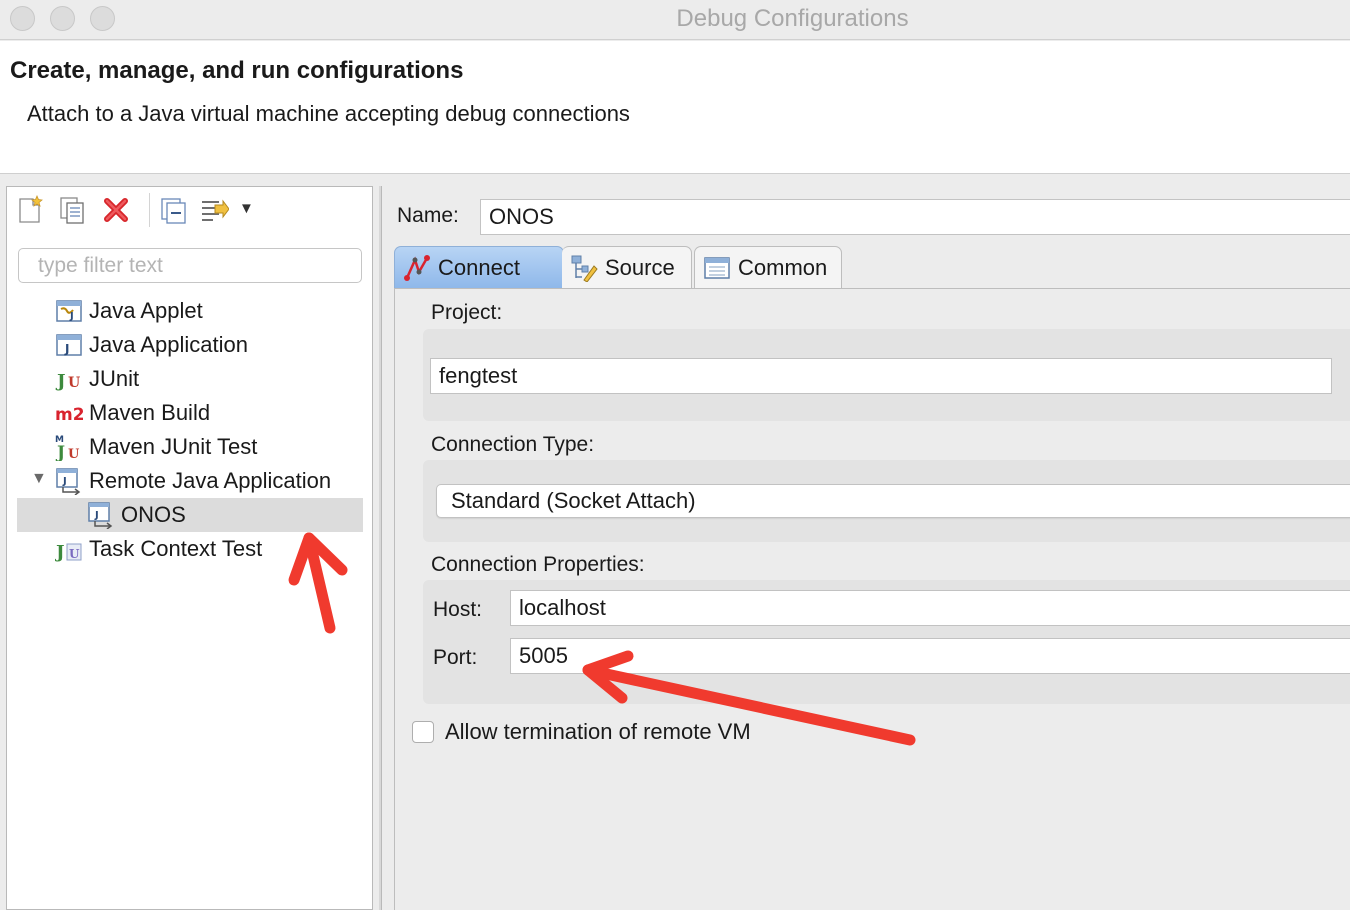 The height and width of the screenshot is (910, 1350). Describe the element at coordinates (455, 657) in the screenshot. I see `port-label: Port:` at that location.